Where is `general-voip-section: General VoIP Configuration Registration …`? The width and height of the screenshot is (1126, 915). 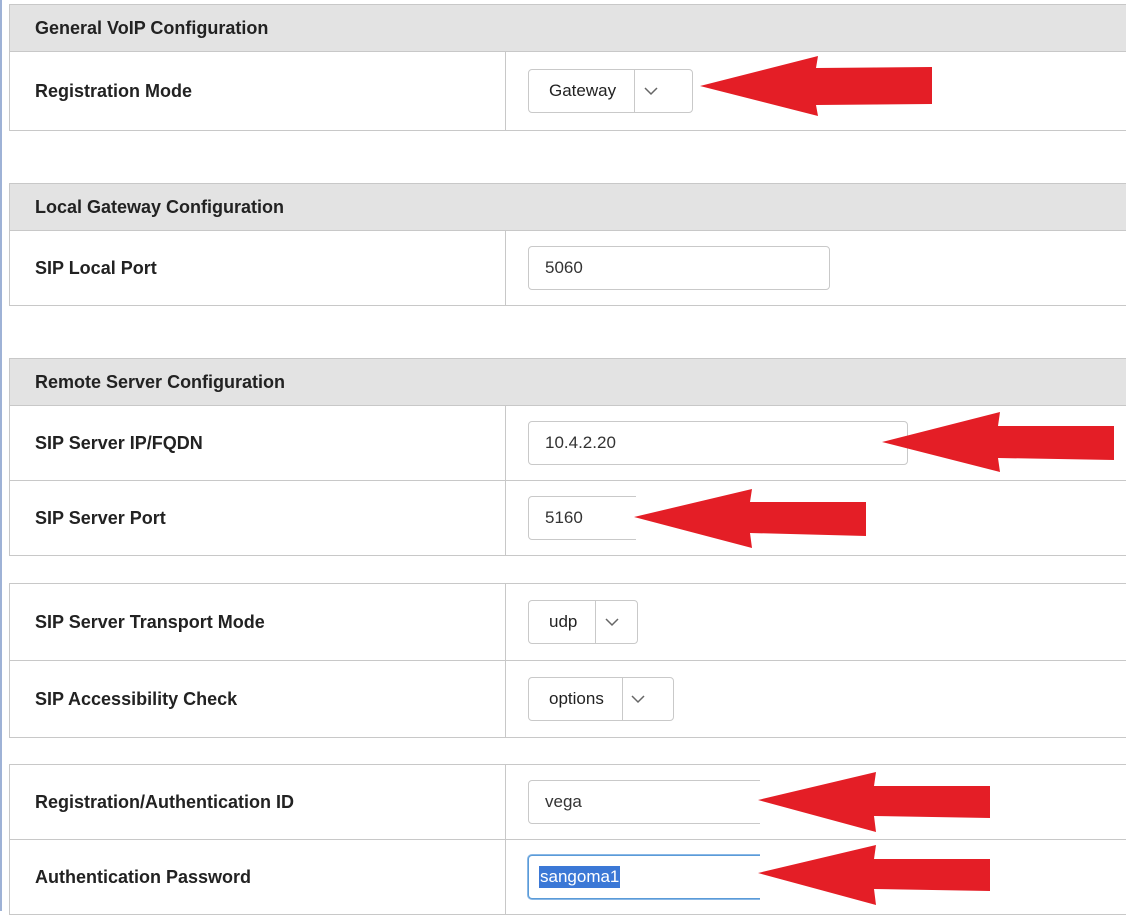 general-voip-section: General VoIP Configuration Registration … is located at coordinates (567, 67).